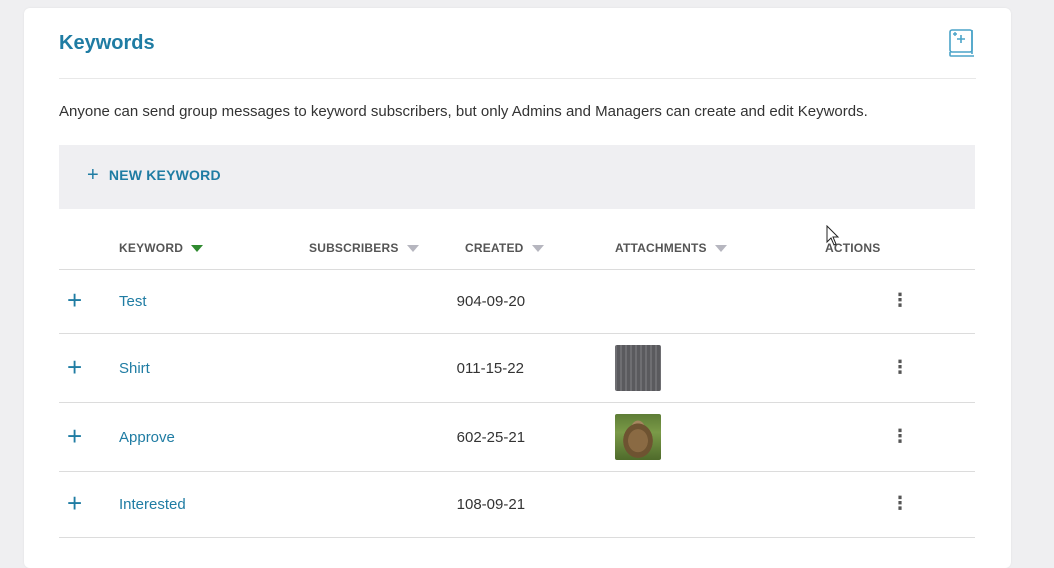  I want to click on add-book-icon, so click(962, 43).